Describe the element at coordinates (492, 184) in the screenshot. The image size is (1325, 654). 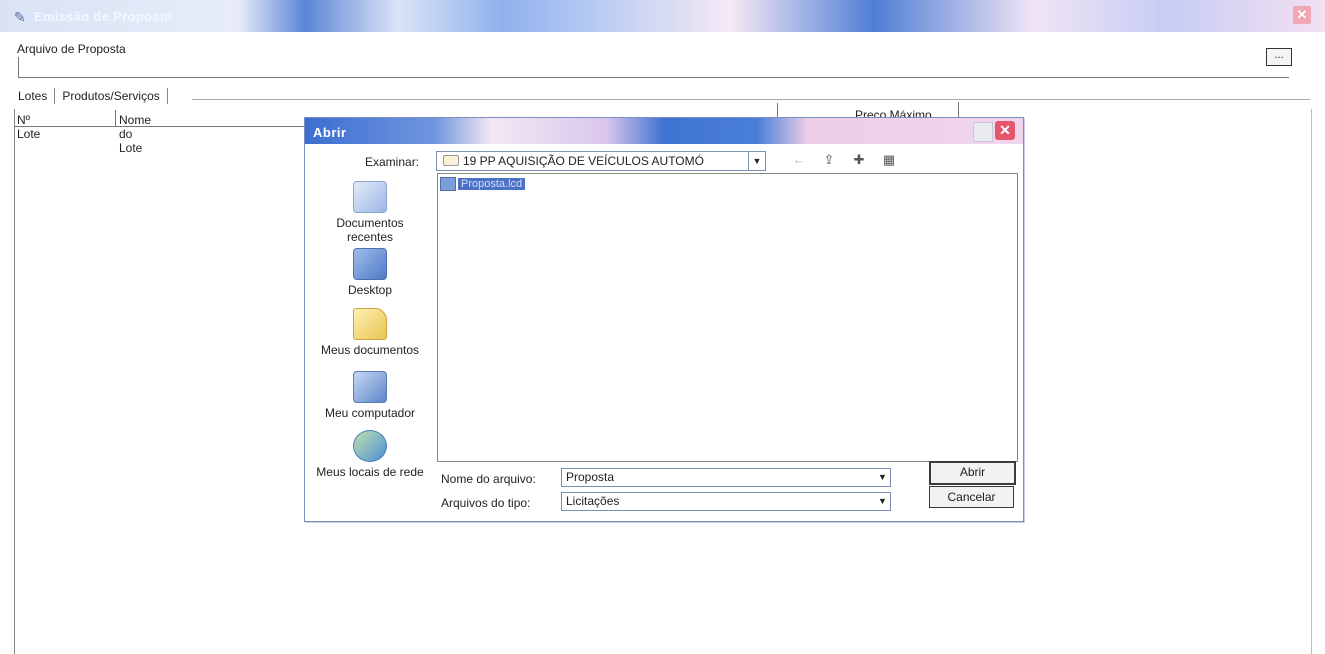
I see `file-name: Proposta.lcd` at that location.